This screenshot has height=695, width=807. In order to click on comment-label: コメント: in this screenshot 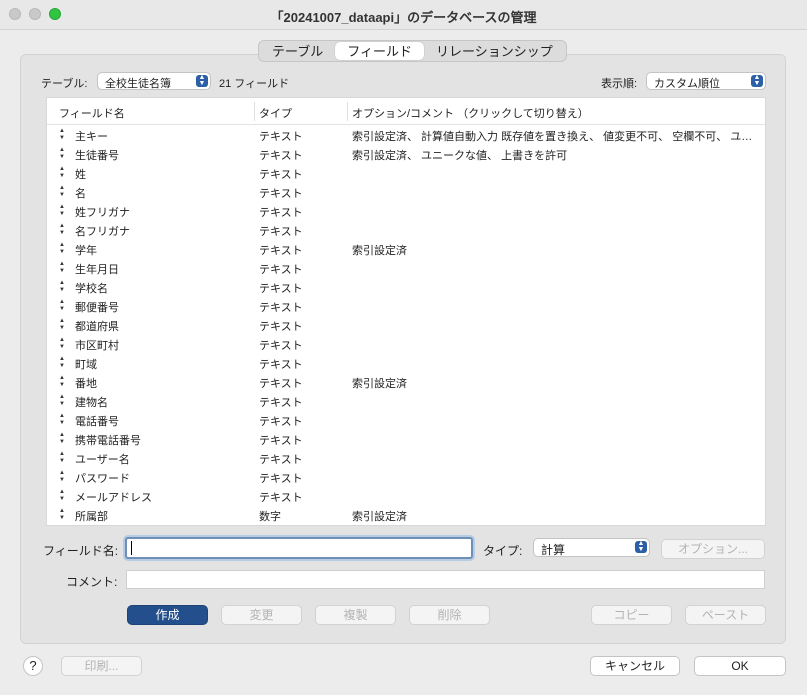, I will do `click(92, 582)`.